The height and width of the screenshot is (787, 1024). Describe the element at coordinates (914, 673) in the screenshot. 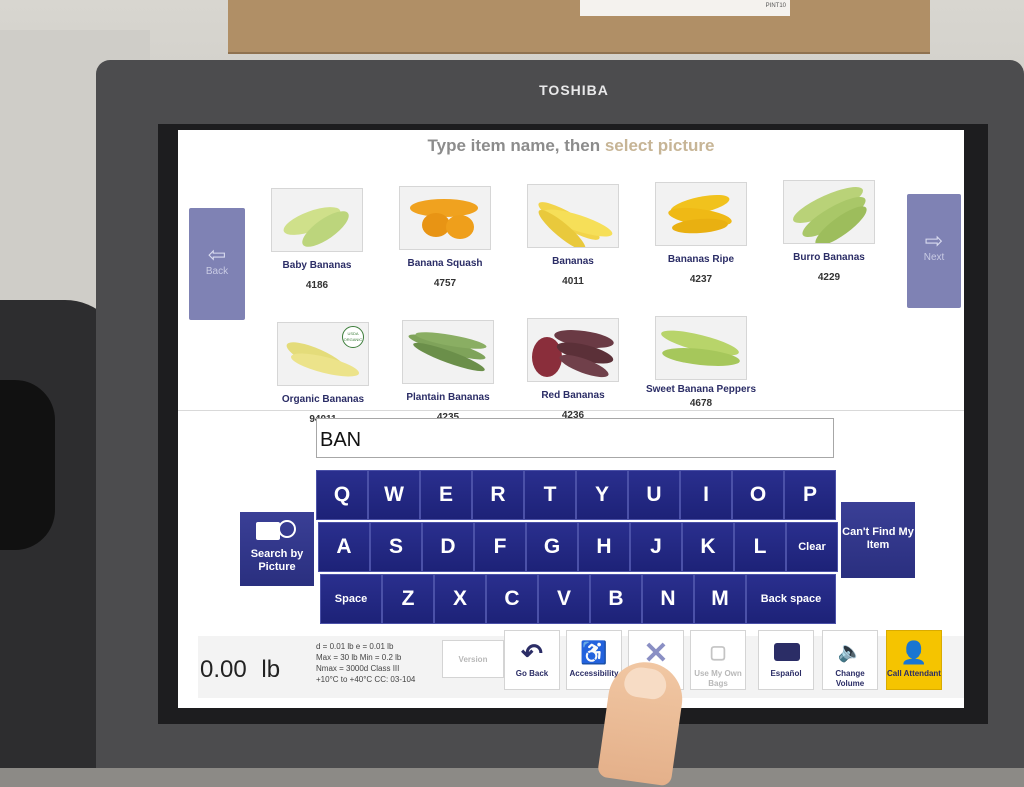

I see `call-attendant-label: Call Attendant` at that location.